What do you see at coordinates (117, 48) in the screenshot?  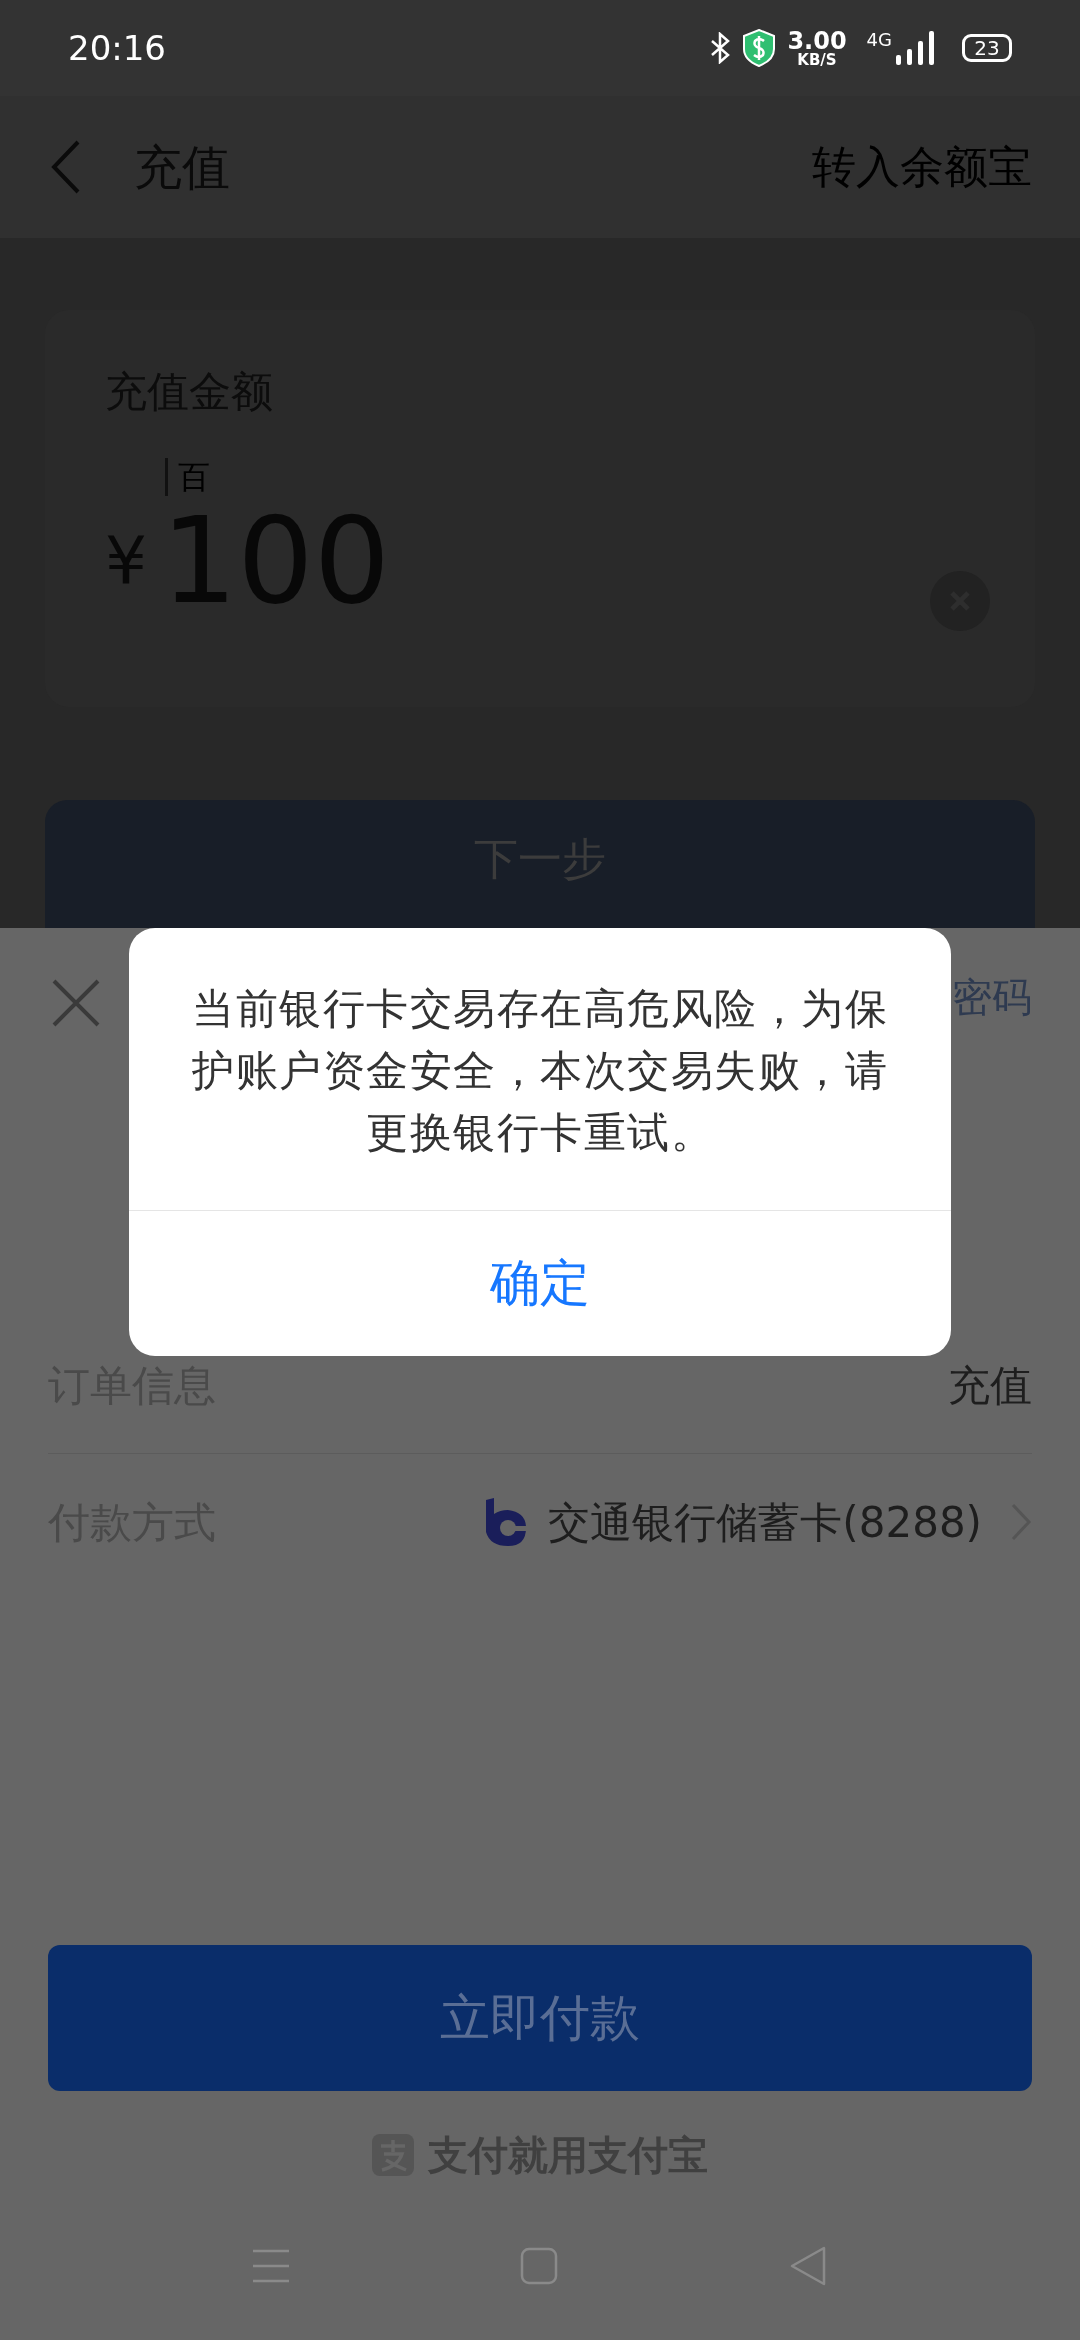 I see `status-time: 20:16` at bounding box center [117, 48].